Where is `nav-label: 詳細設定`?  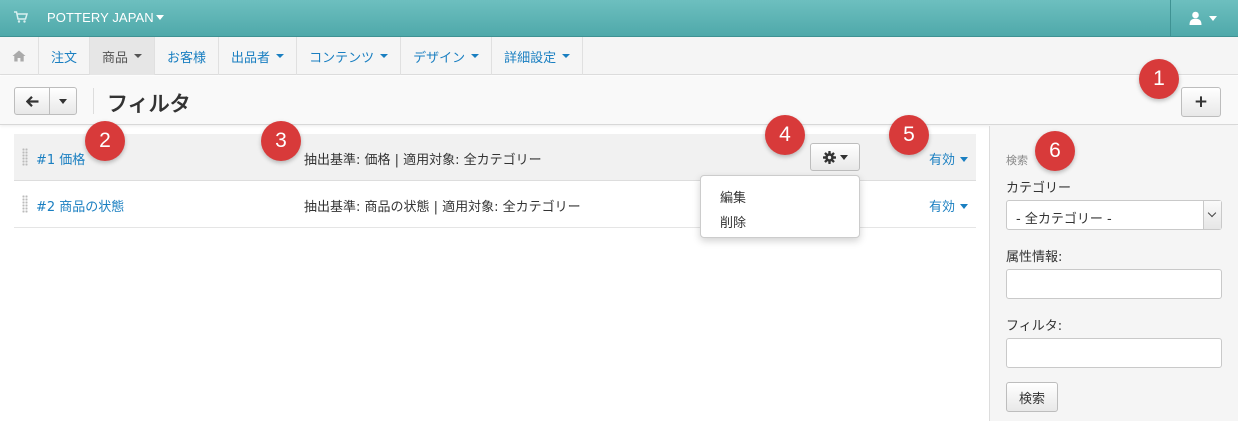
nav-label: 詳細設定 is located at coordinates (530, 58).